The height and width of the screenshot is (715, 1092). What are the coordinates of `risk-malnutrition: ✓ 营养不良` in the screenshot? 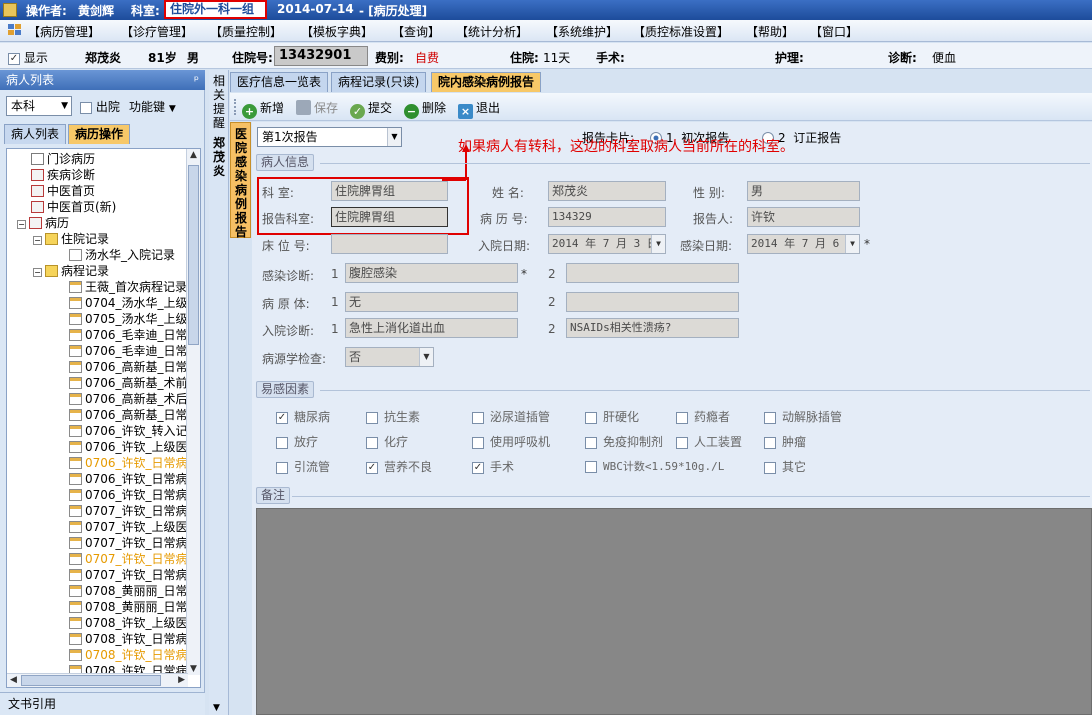 It's located at (399, 466).